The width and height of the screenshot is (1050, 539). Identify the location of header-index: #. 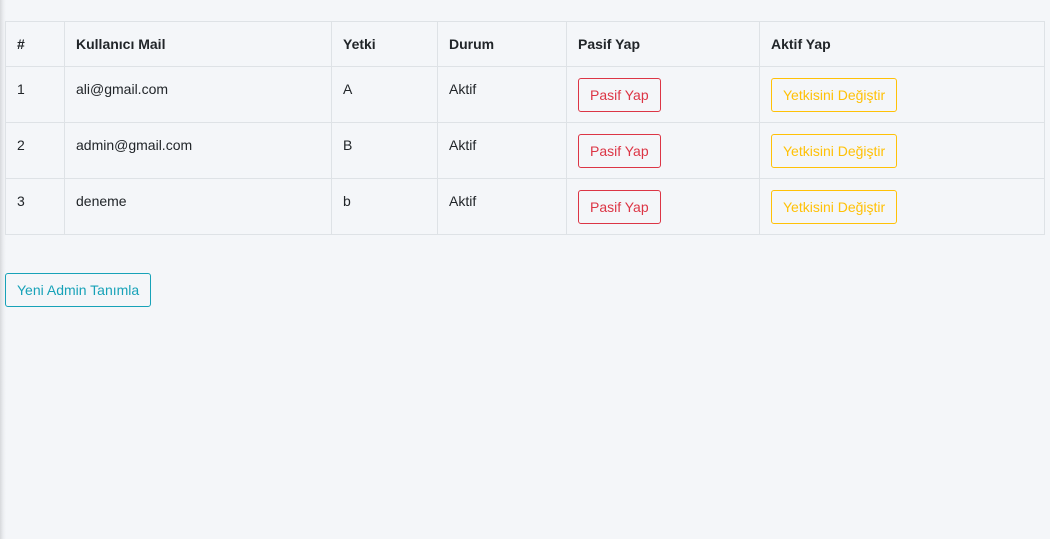
(35, 44).